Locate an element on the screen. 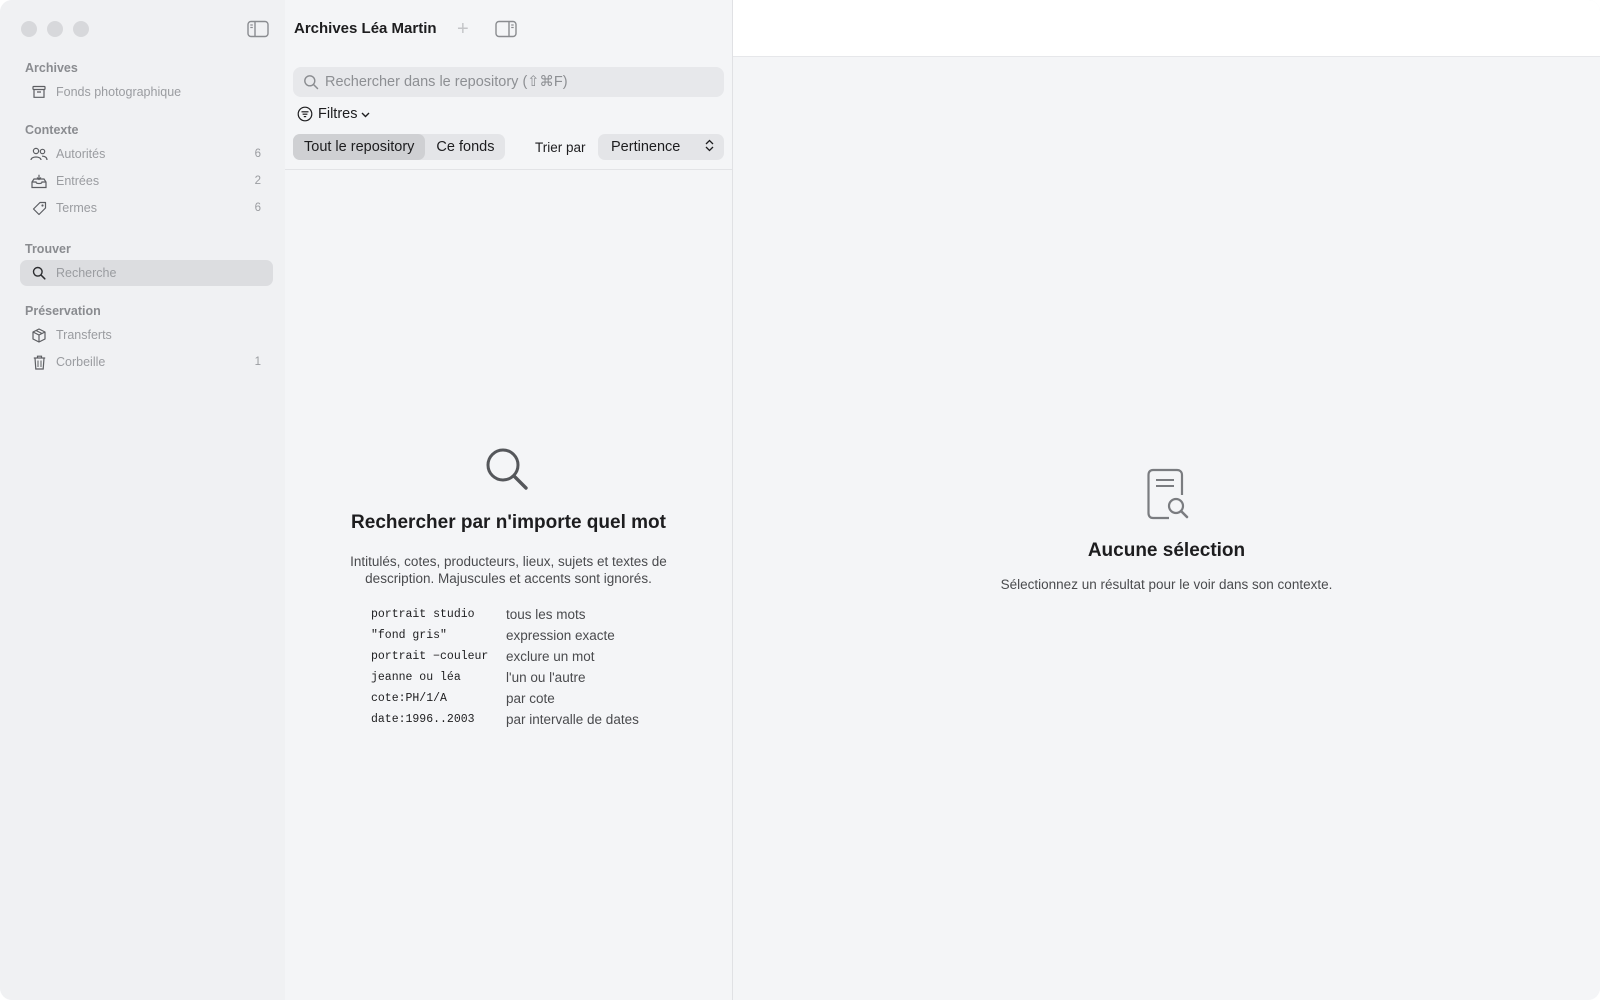  sort-value: Pertinence is located at coordinates (646, 147).